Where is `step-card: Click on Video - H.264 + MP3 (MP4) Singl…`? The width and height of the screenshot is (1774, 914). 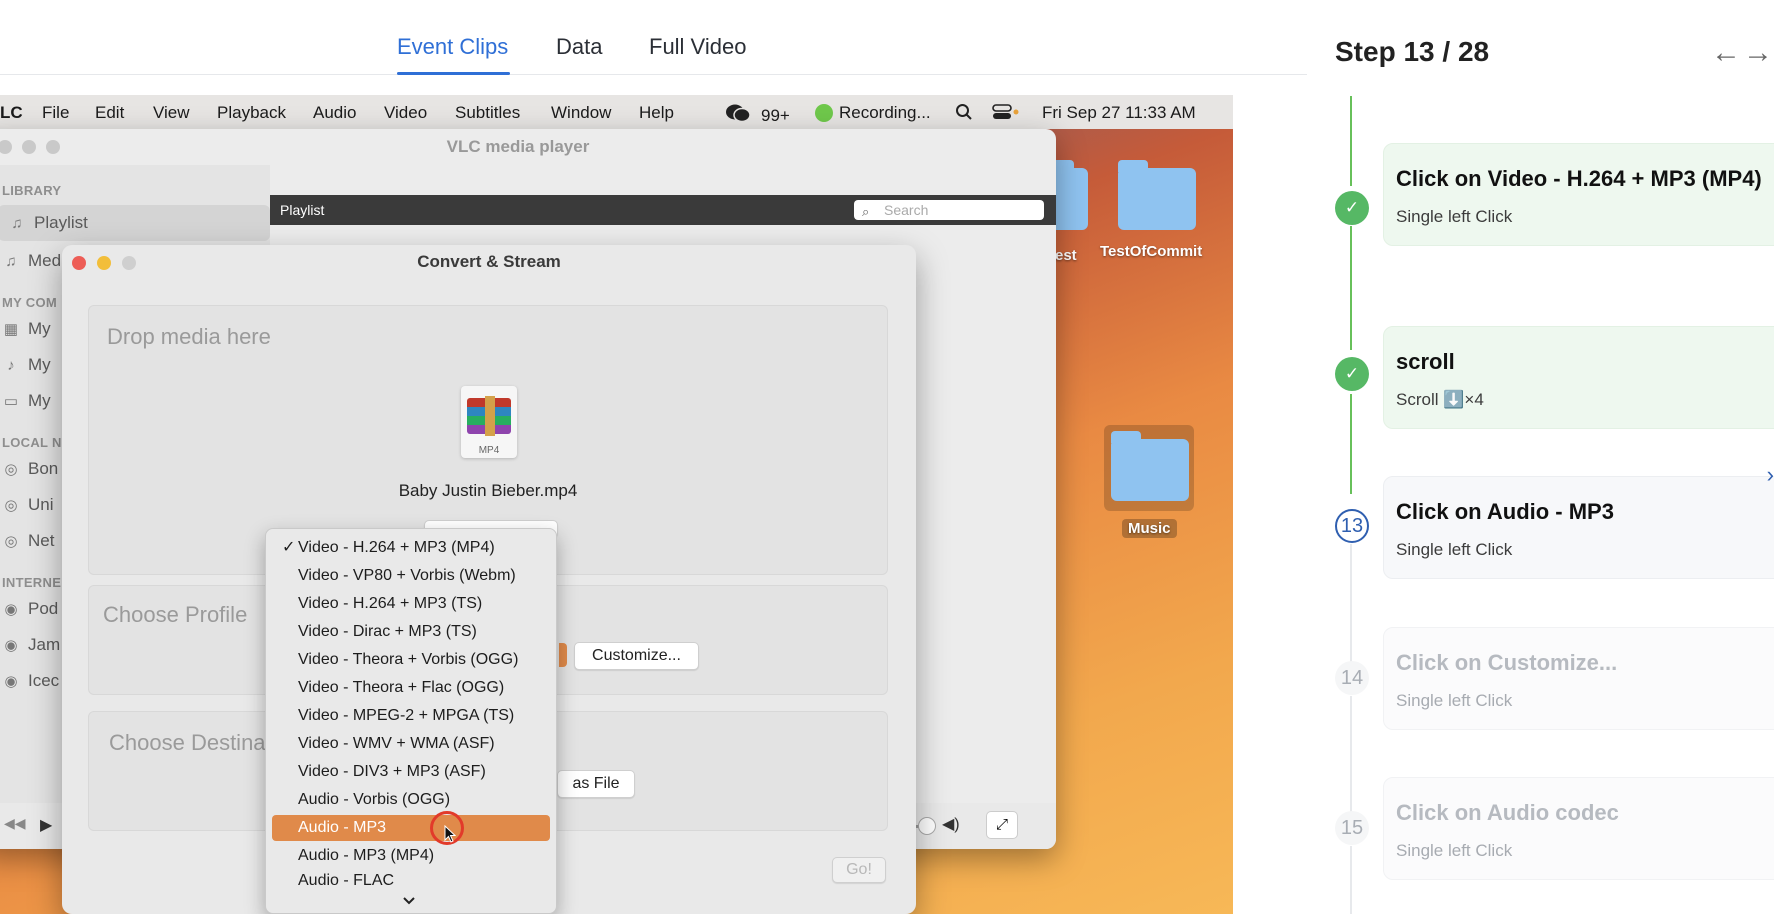 step-card: Click on Video - H.264 + MP3 (MP4) Singl… is located at coordinates (1578, 194).